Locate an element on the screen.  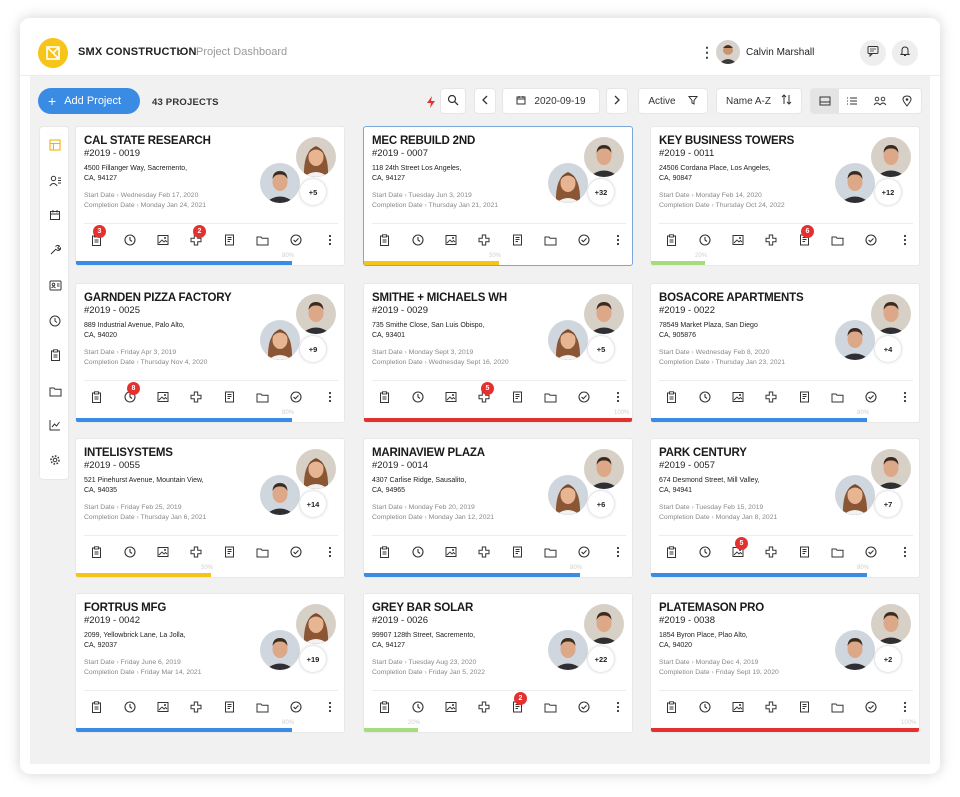
chart-icon is located at coordinates (55, 425).